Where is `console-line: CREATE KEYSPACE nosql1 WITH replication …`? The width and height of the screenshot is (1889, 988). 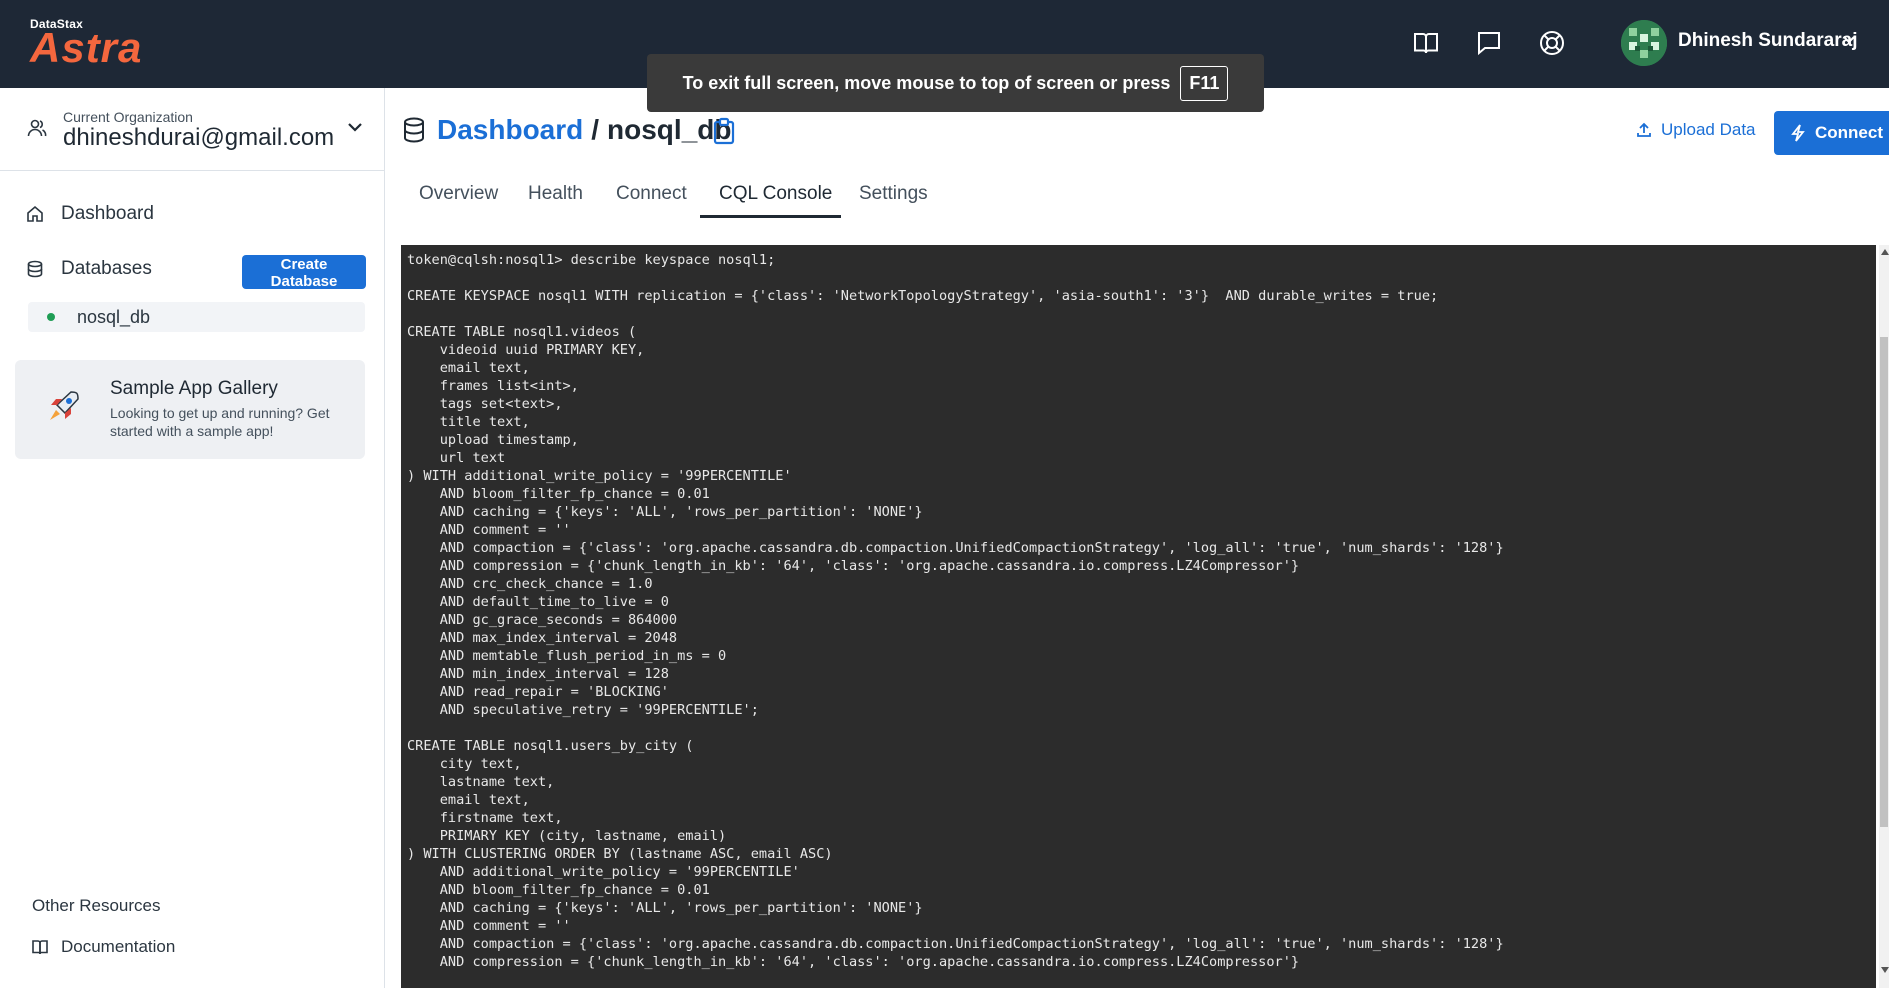
console-line: CREATE KEYSPACE nosql1 WITH replication … is located at coordinates (923, 296).